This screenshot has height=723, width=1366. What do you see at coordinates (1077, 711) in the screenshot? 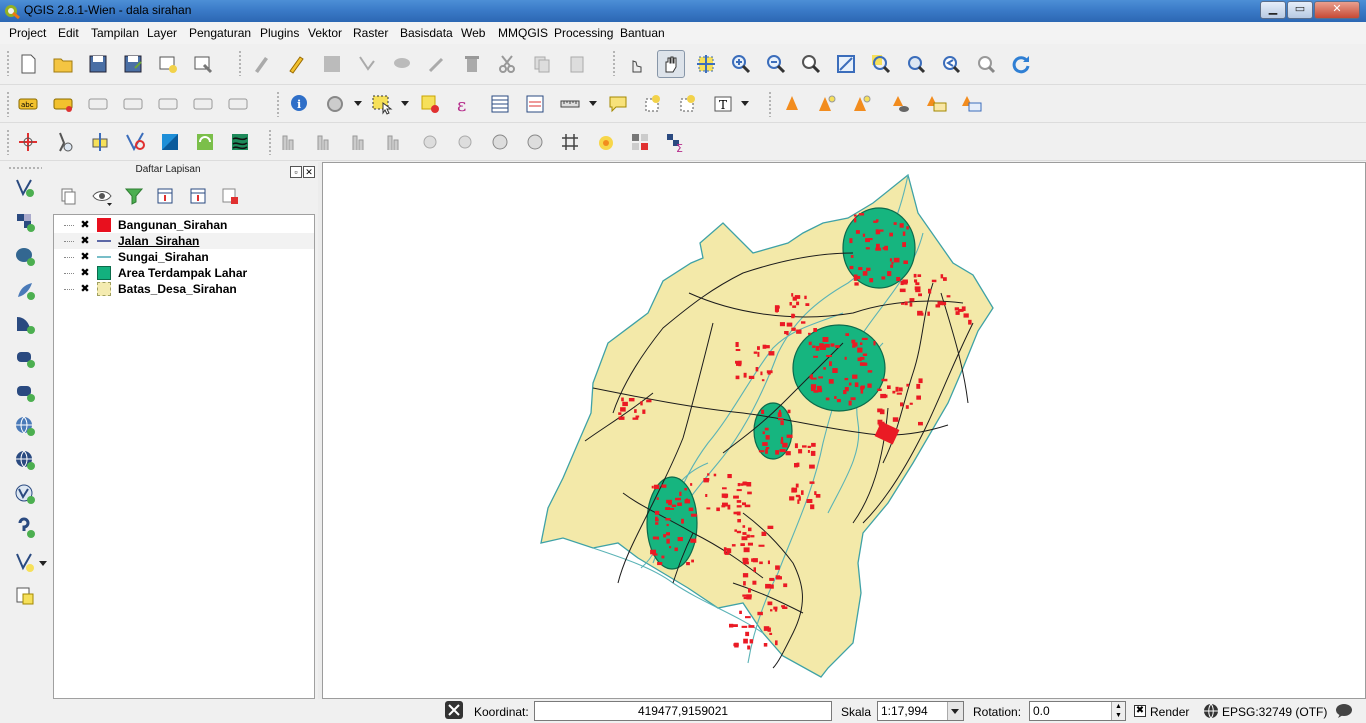
I see `rotation-spinbox: 0.0 ▲ ▼` at bounding box center [1077, 711].